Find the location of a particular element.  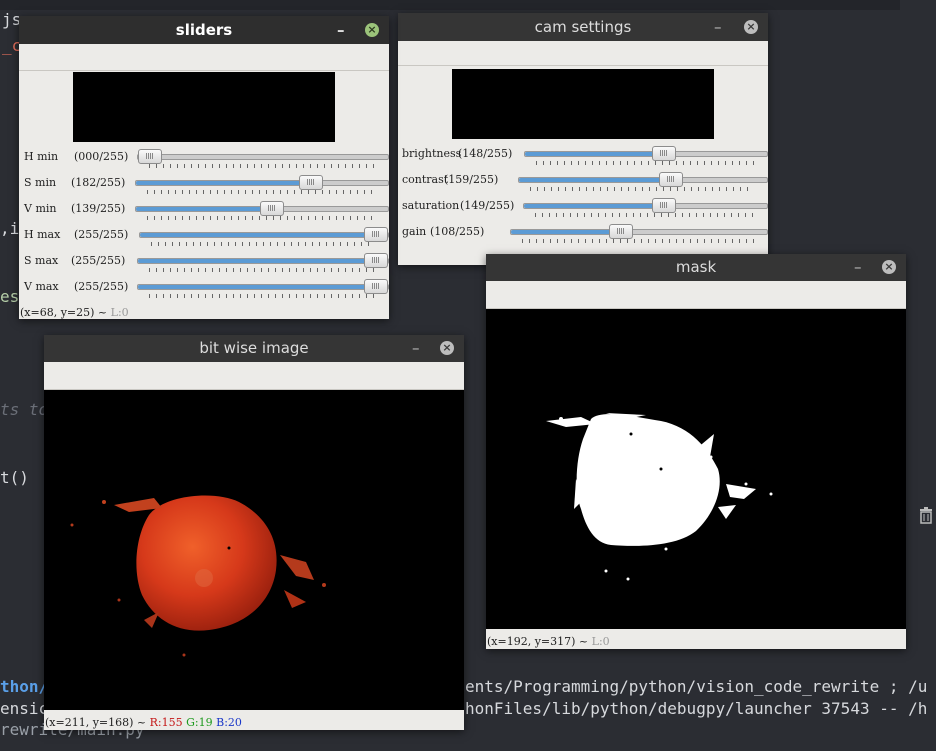

code-fragment: es is located at coordinates (10, 296).